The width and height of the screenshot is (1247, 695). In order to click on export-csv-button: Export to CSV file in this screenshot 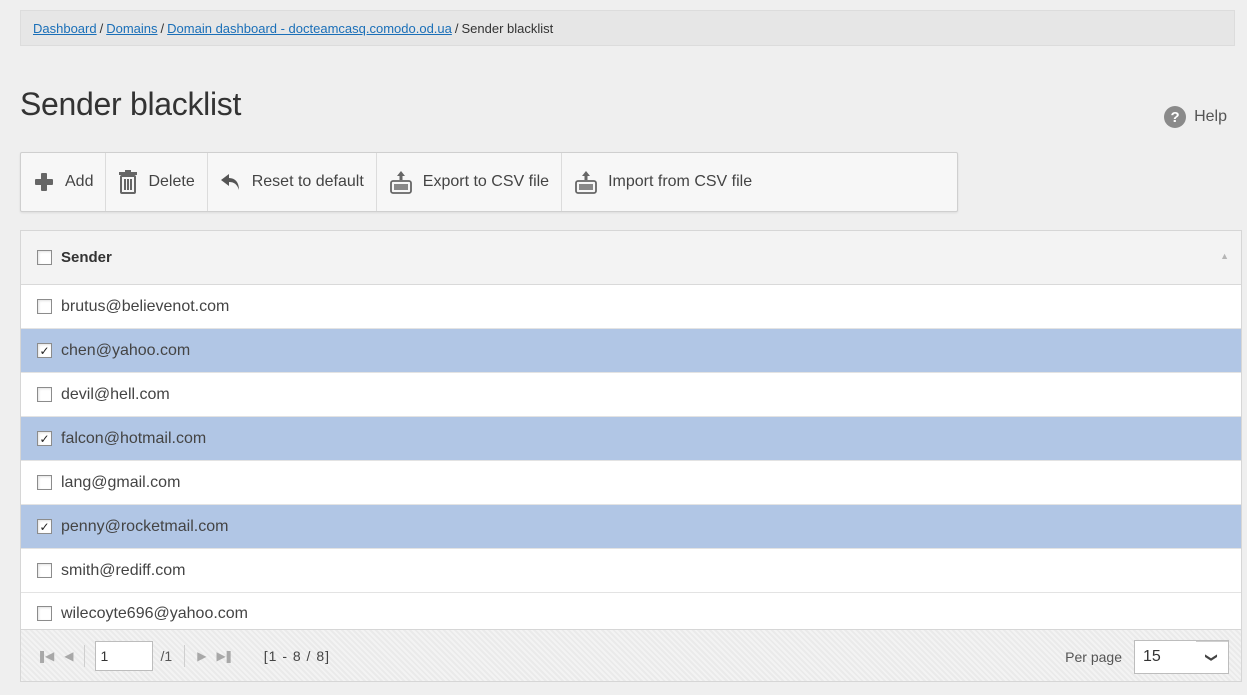, I will do `click(470, 182)`.